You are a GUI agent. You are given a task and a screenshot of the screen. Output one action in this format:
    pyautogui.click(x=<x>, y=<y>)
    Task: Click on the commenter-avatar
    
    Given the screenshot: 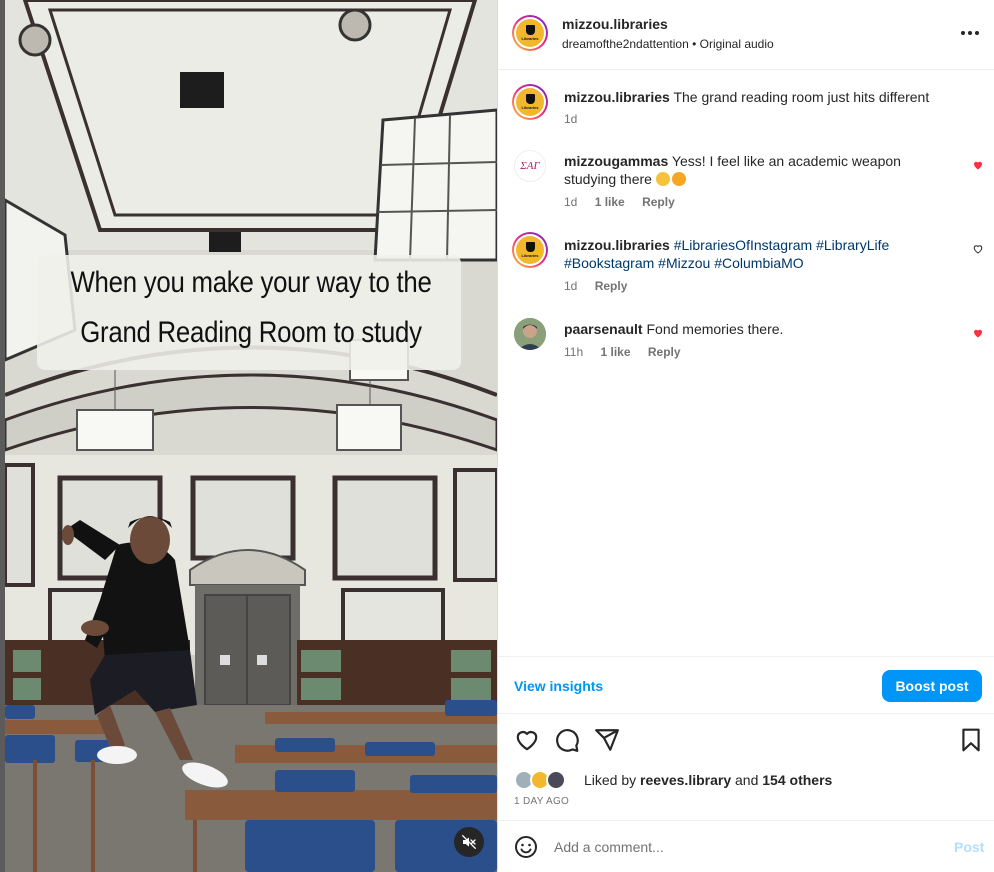 What is the action you would take?
    pyautogui.click(x=530, y=334)
    